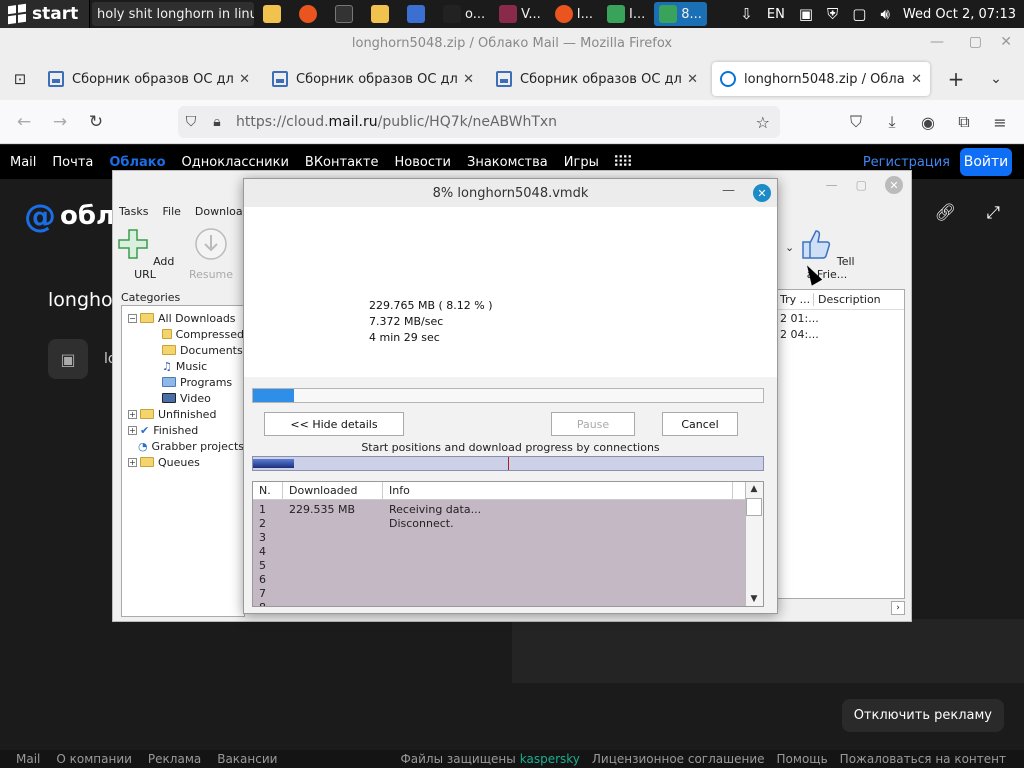 The image size is (1024, 768). Describe the element at coordinates (906, 162) in the screenshot. I see `register-link: Регистрация` at that location.